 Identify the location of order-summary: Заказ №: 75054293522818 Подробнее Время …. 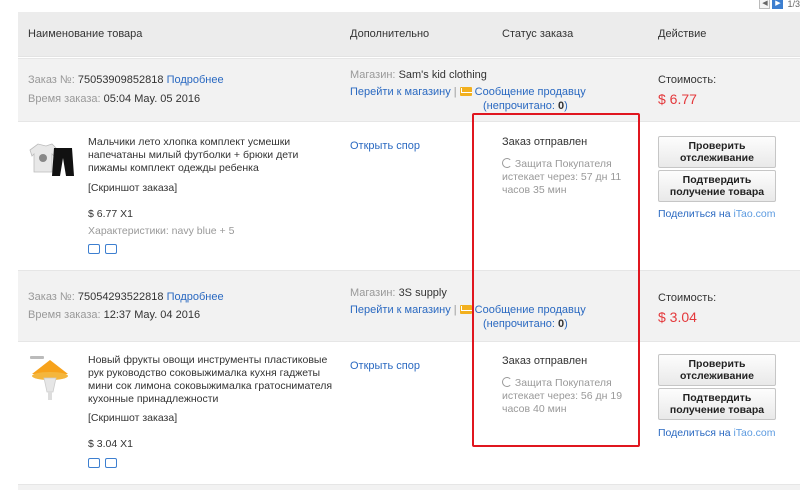
(409, 306).